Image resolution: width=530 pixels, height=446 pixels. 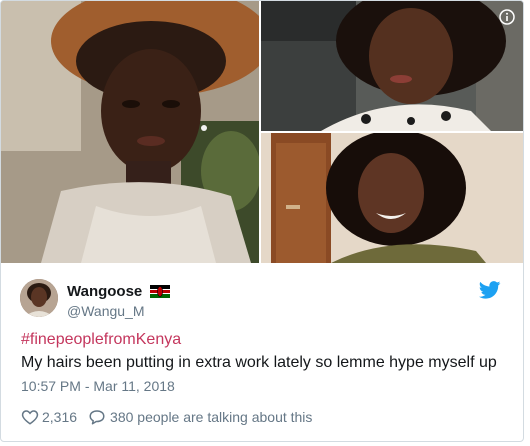 What do you see at coordinates (39, 298) in the screenshot?
I see `avatar` at bounding box center [39, 298].